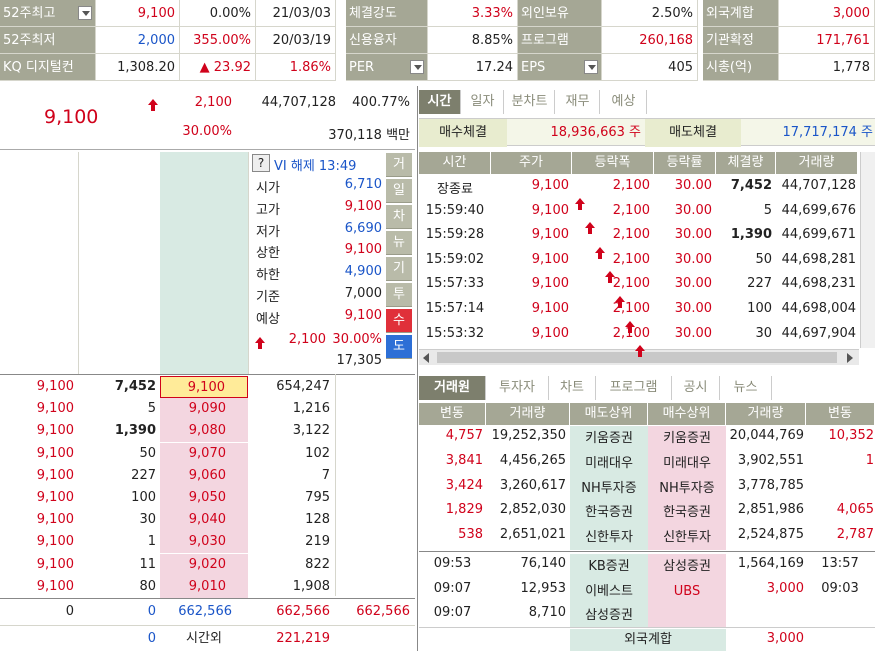  Describe the element at coordinates (851, 13) in the screenshot. I see `summary-r1-v4-text: 3,000` at that location.